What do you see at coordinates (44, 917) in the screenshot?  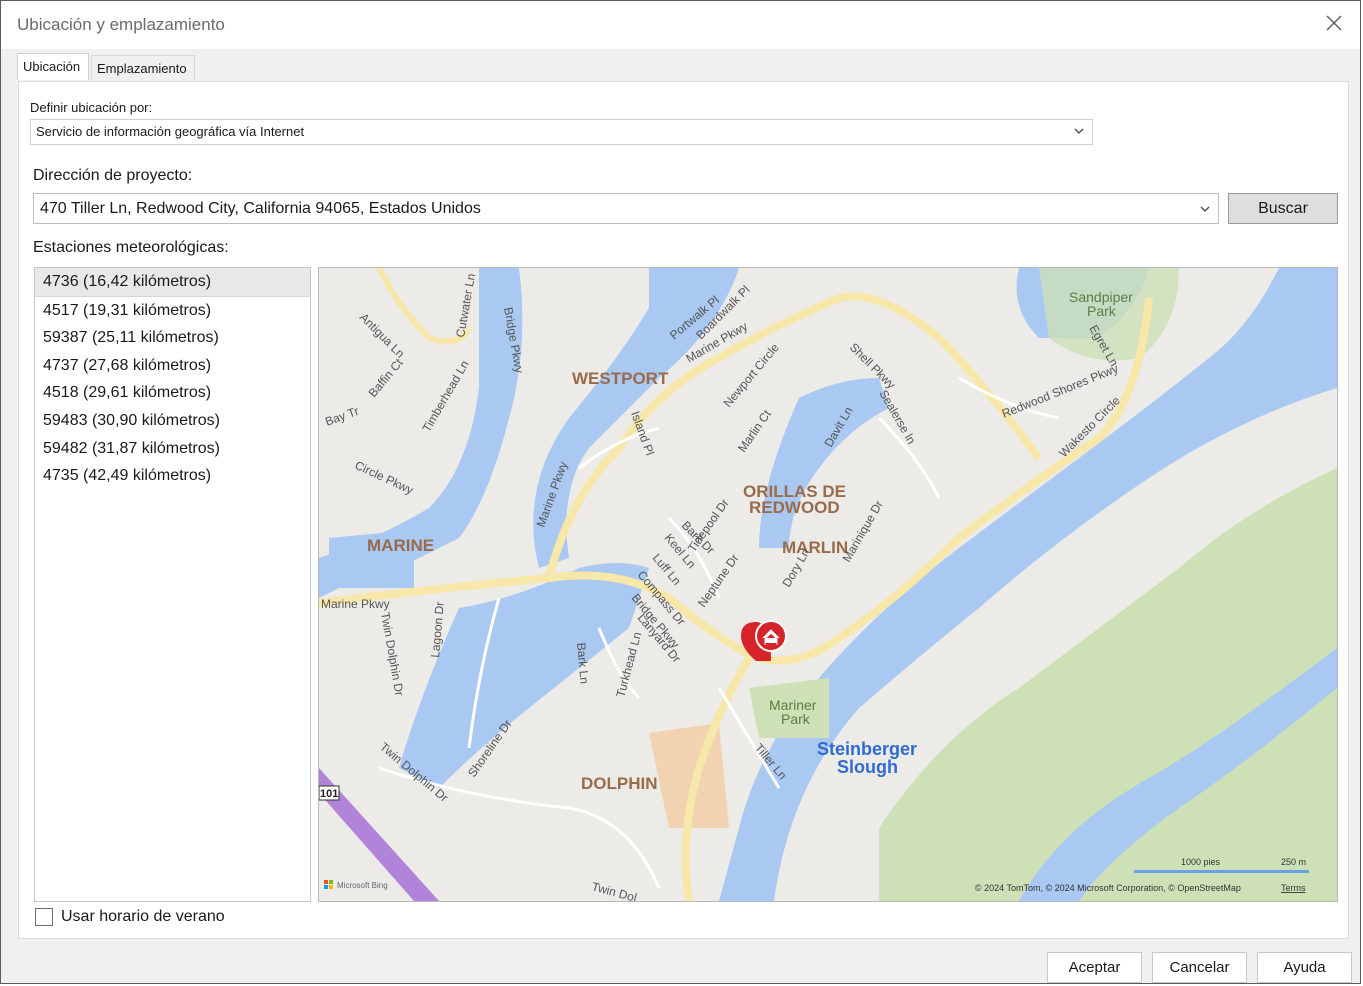 I see `dst-checkbox` at bounding box center [44, 917].